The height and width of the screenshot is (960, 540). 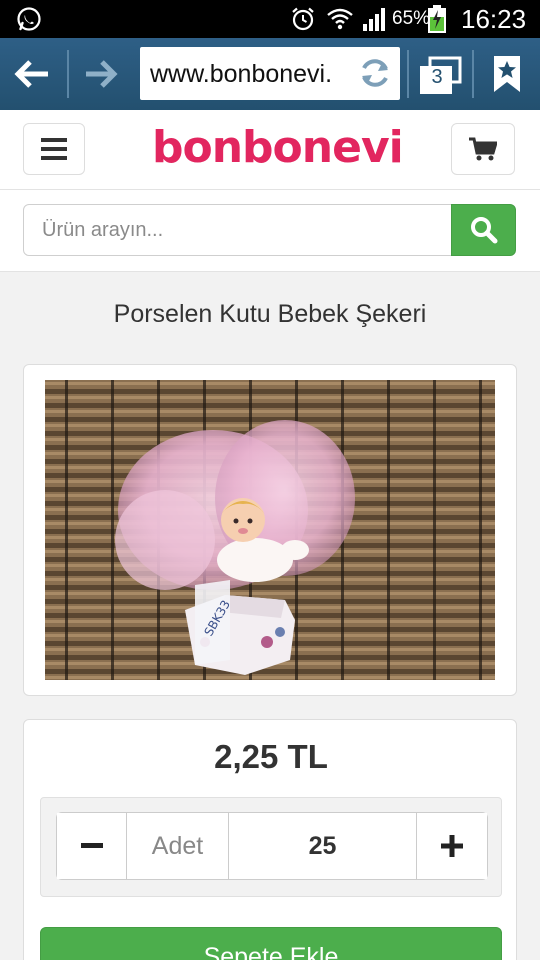 I want to click on product-price: 2,25 TL, so click(x=271, y=756).